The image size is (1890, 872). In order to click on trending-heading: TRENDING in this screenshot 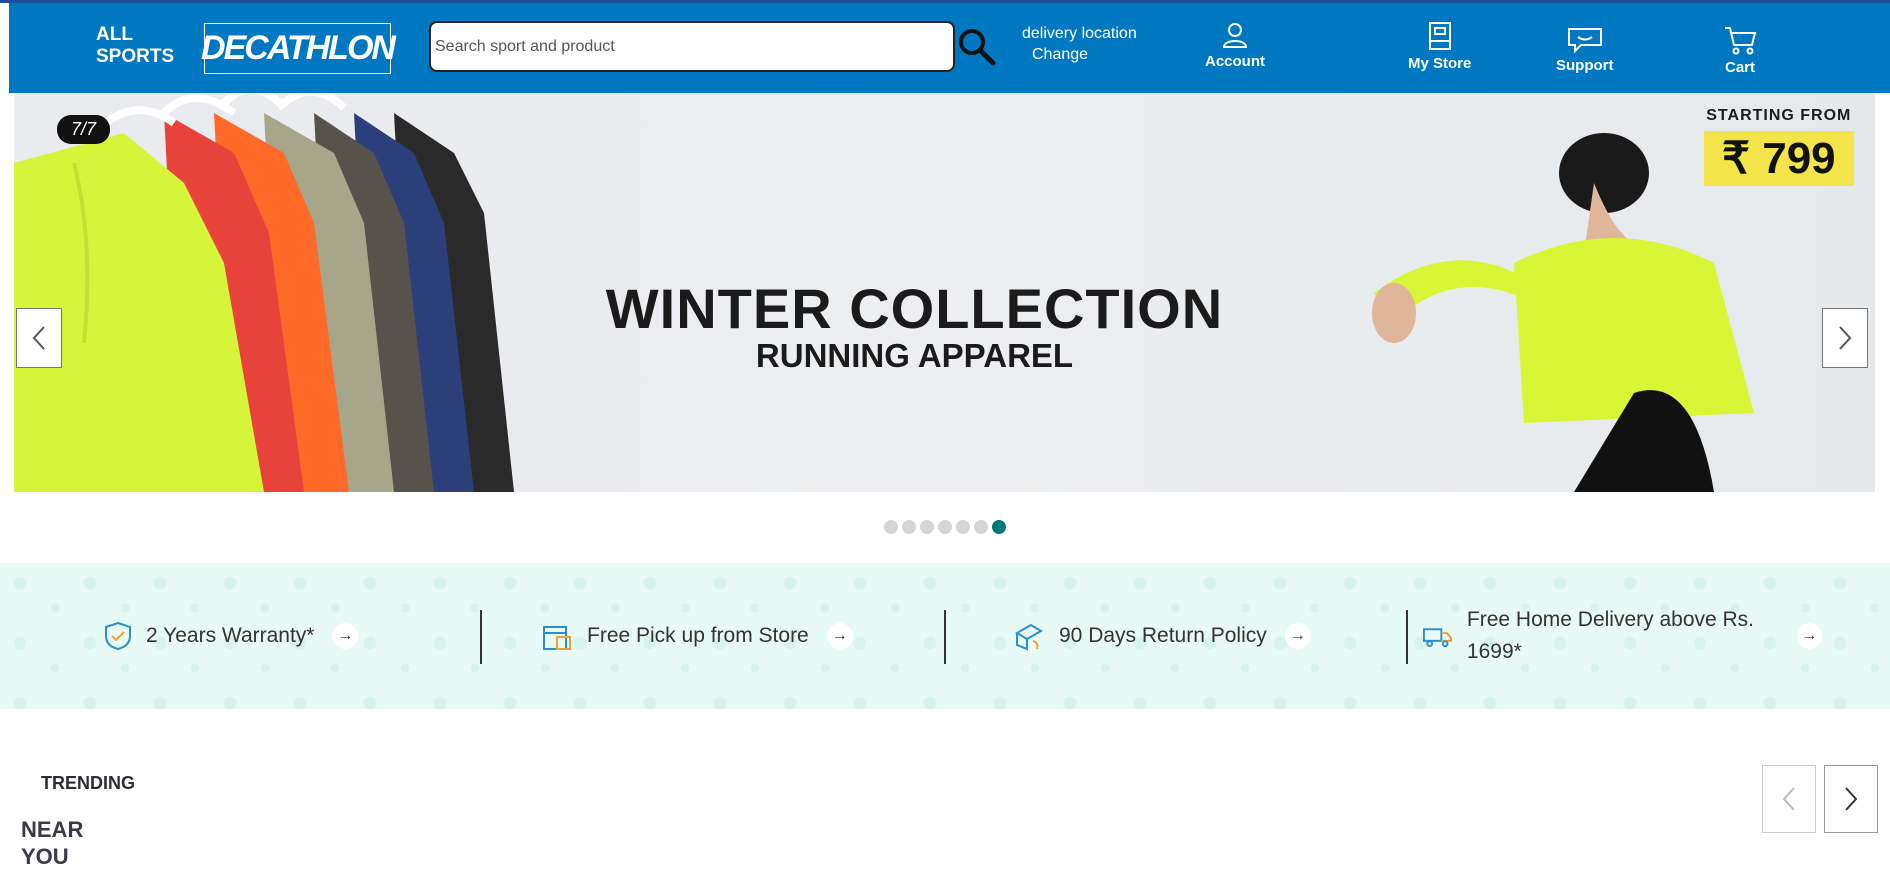, I will do `click(88, 783)`.